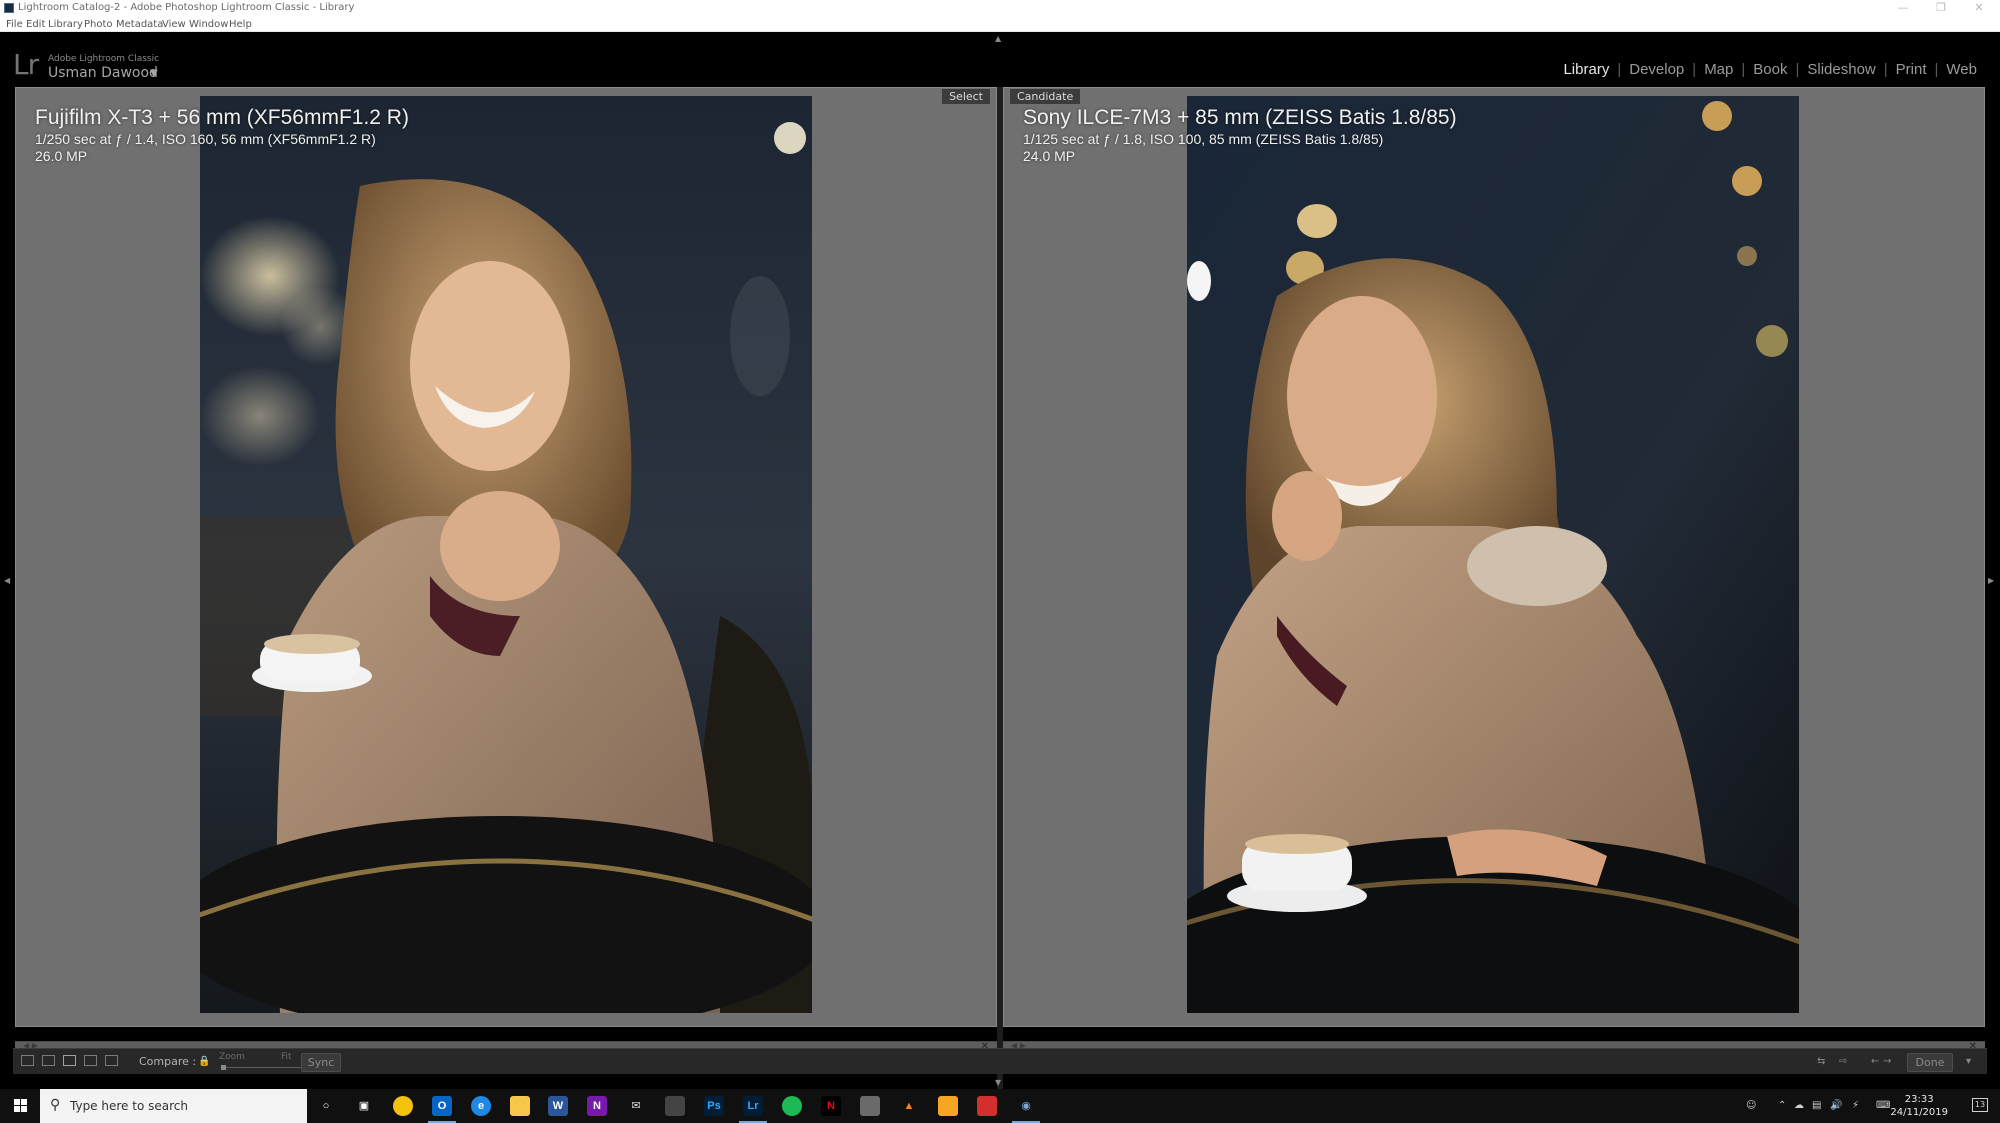 The width and height of the screenshot is (2000, 1123). I want to click on lightroom-logo: Lr, so click(26, 64).